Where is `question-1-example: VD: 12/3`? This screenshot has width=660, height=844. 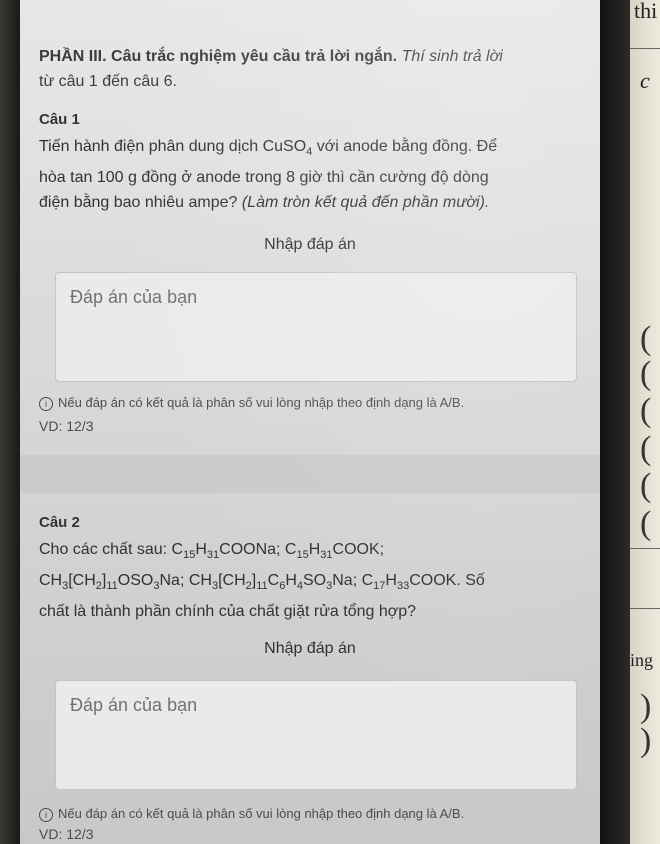
question-1-example: VD: 12/3 is located at coordinates (66, 426).